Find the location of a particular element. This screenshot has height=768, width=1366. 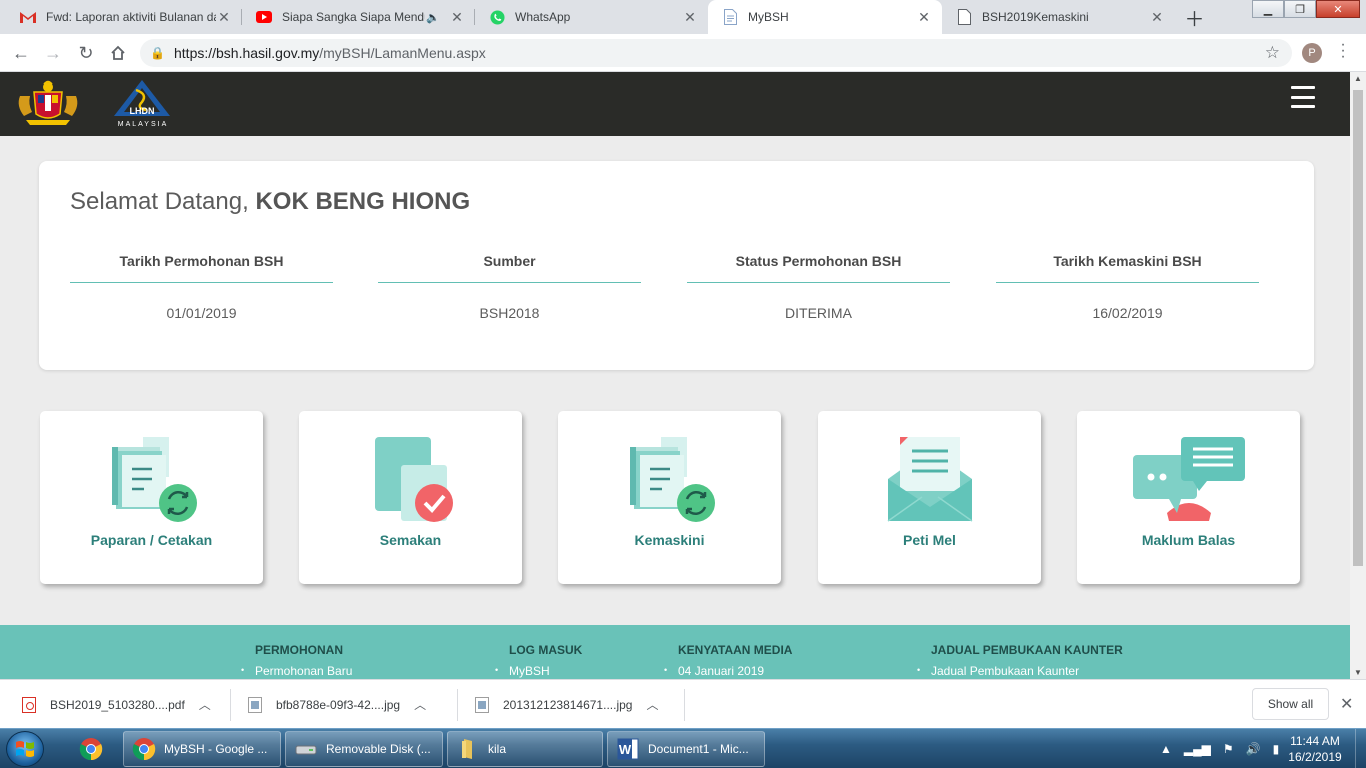

bookmark-star-icon: ☆ is located at coordinates (1272, 53).